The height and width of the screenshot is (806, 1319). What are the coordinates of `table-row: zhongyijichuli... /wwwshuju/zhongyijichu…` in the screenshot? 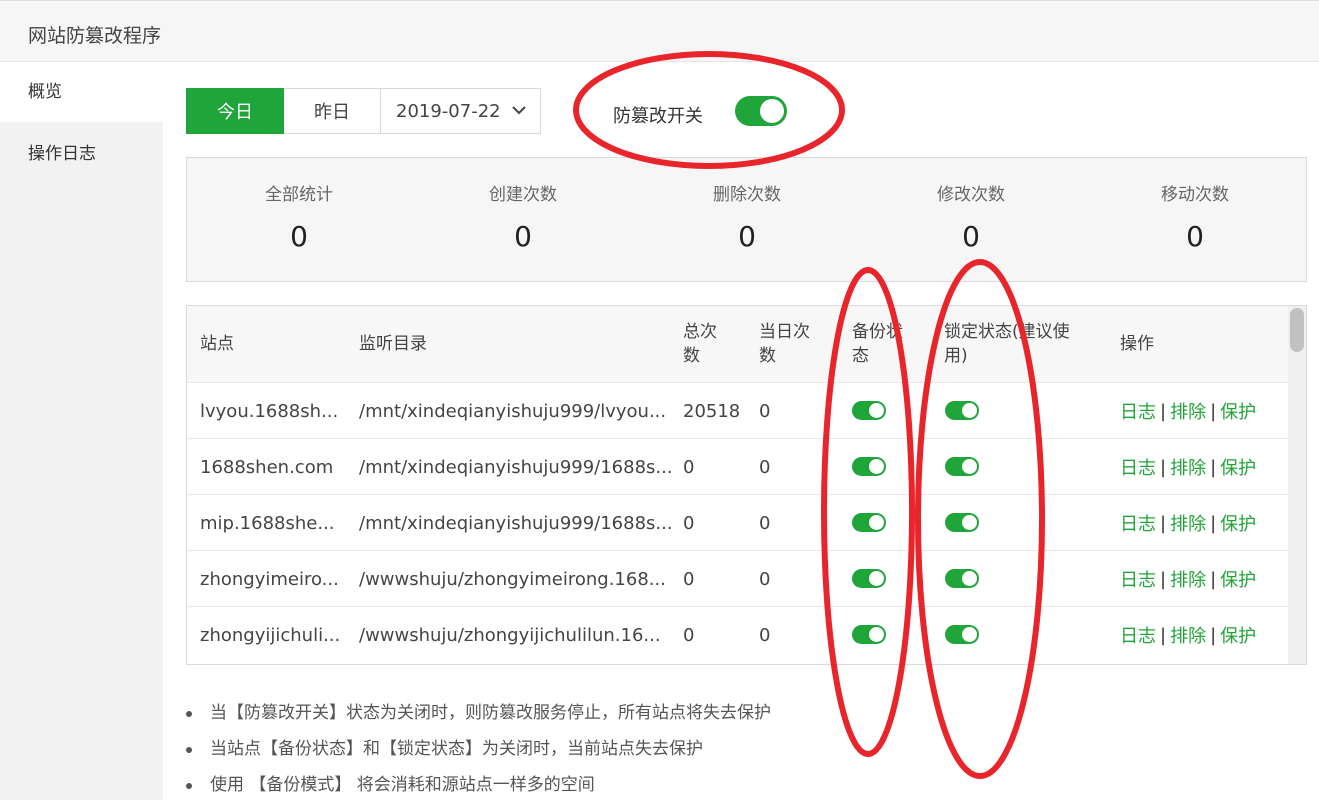 It's located at (738, 634).